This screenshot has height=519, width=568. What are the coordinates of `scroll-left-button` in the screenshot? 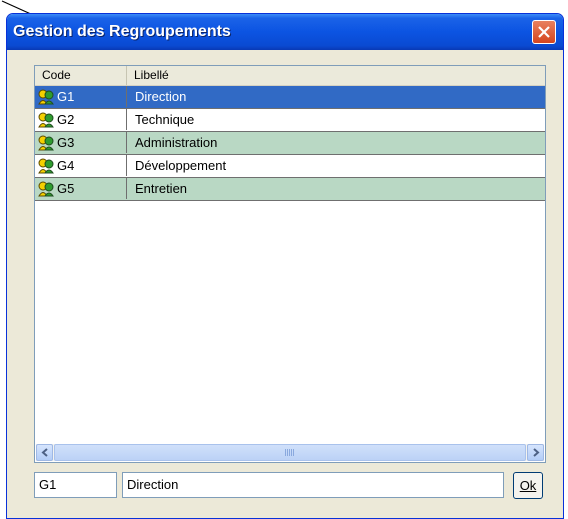 It's located at (44, 452).